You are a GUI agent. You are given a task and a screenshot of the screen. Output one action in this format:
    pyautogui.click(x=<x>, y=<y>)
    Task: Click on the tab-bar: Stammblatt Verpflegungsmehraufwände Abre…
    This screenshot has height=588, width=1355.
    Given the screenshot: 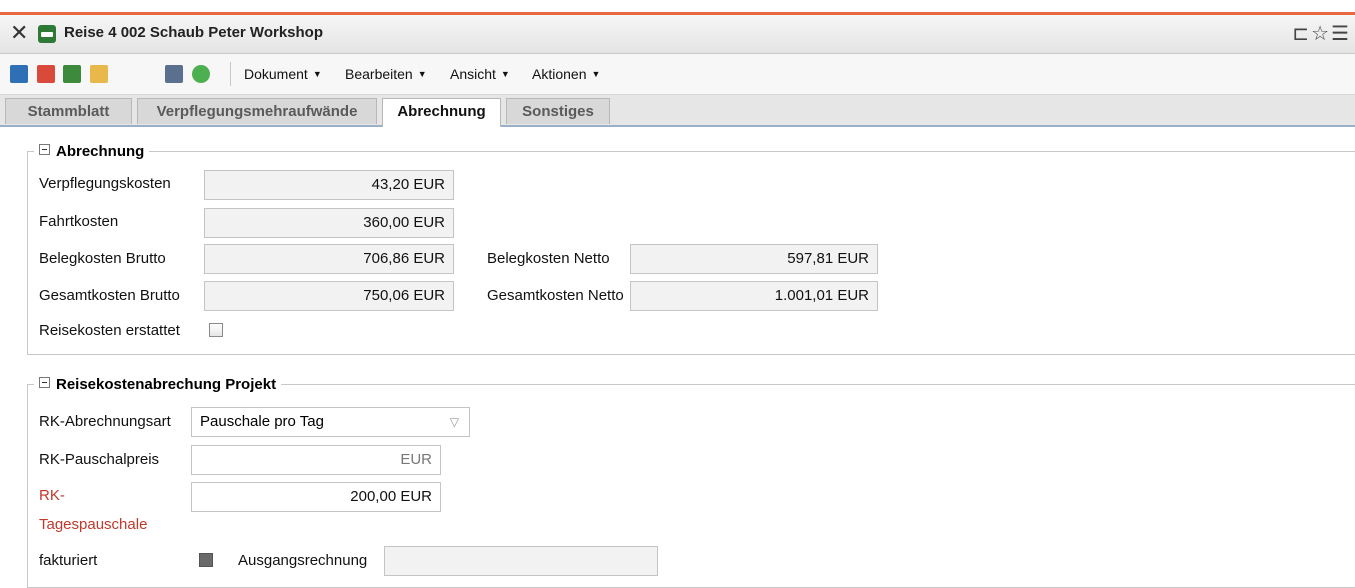 What is the action you would take?
    pyautogui.click(x=677, y=111)
    